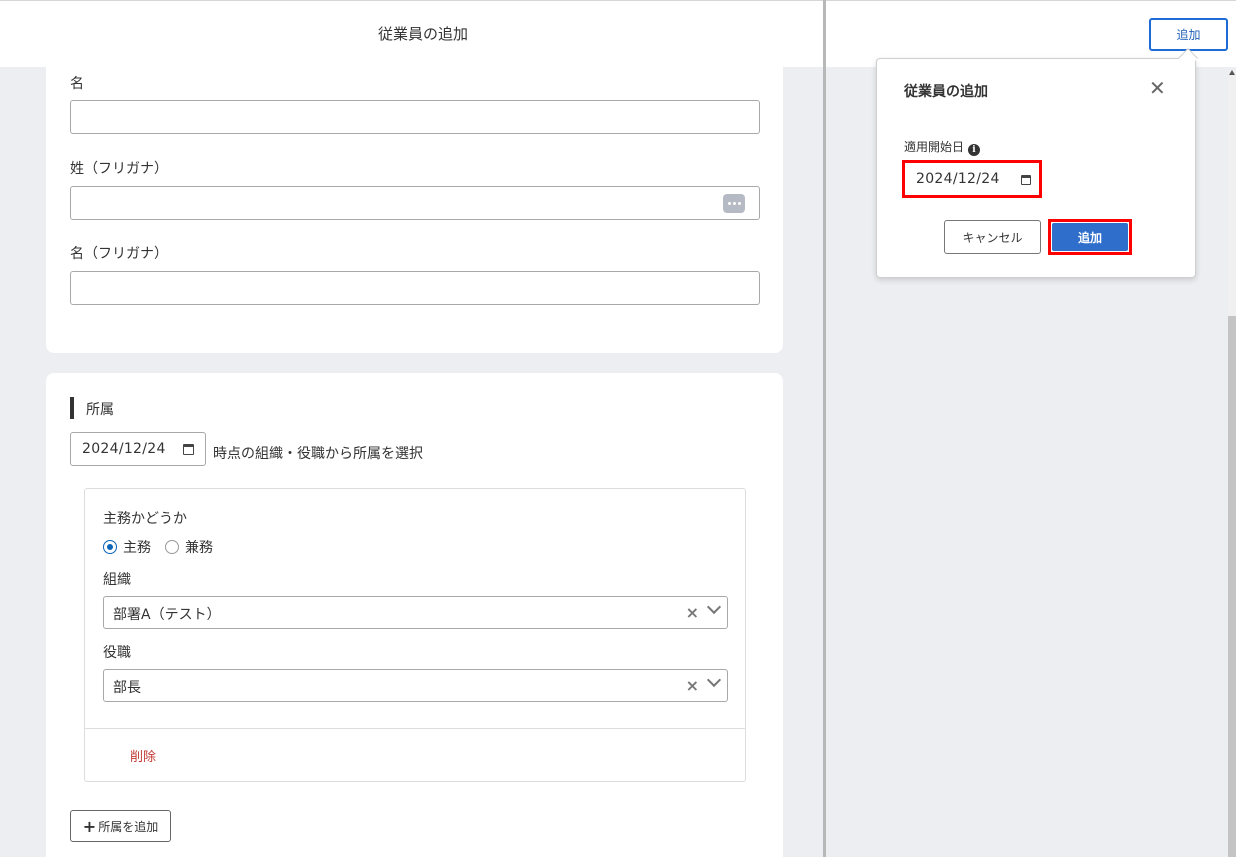  Describe the element at coordinates (1232, 72) in the screenshot. I see `scroll-up-arrow-icon` at that location.